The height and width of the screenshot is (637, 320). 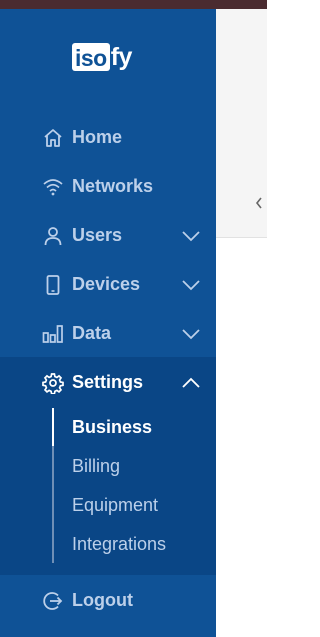 I want to click on logo: iso fy, so click(x=102, y=57).